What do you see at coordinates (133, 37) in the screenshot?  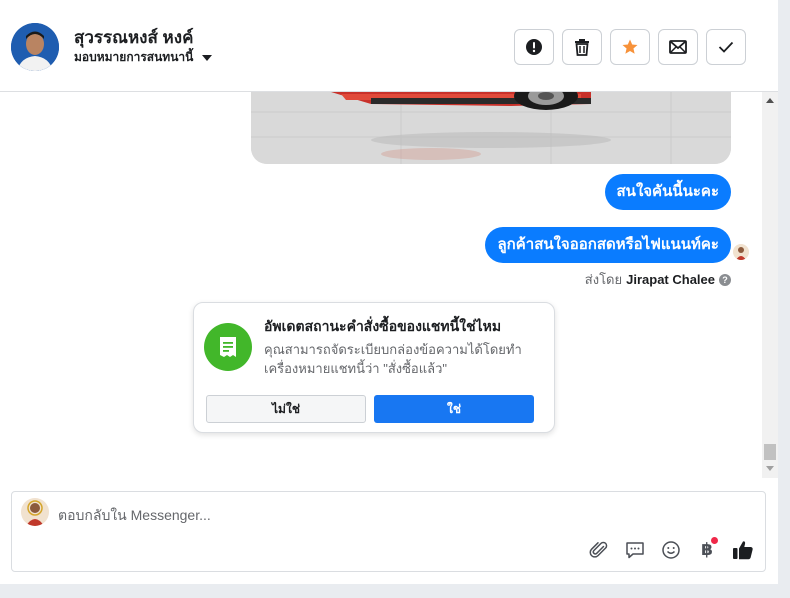 I see `contact-name: สุวรรณหงส์ หงค์` at bounding box center [133, 37].